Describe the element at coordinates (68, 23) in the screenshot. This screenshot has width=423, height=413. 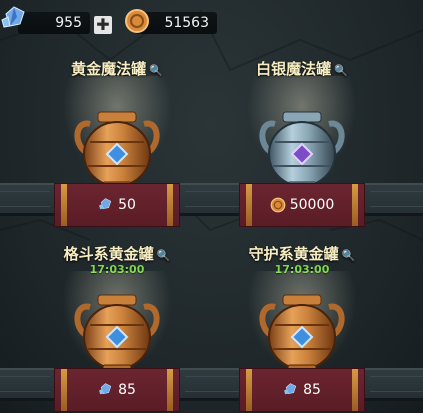
I see `gem-count: 955` at that location.